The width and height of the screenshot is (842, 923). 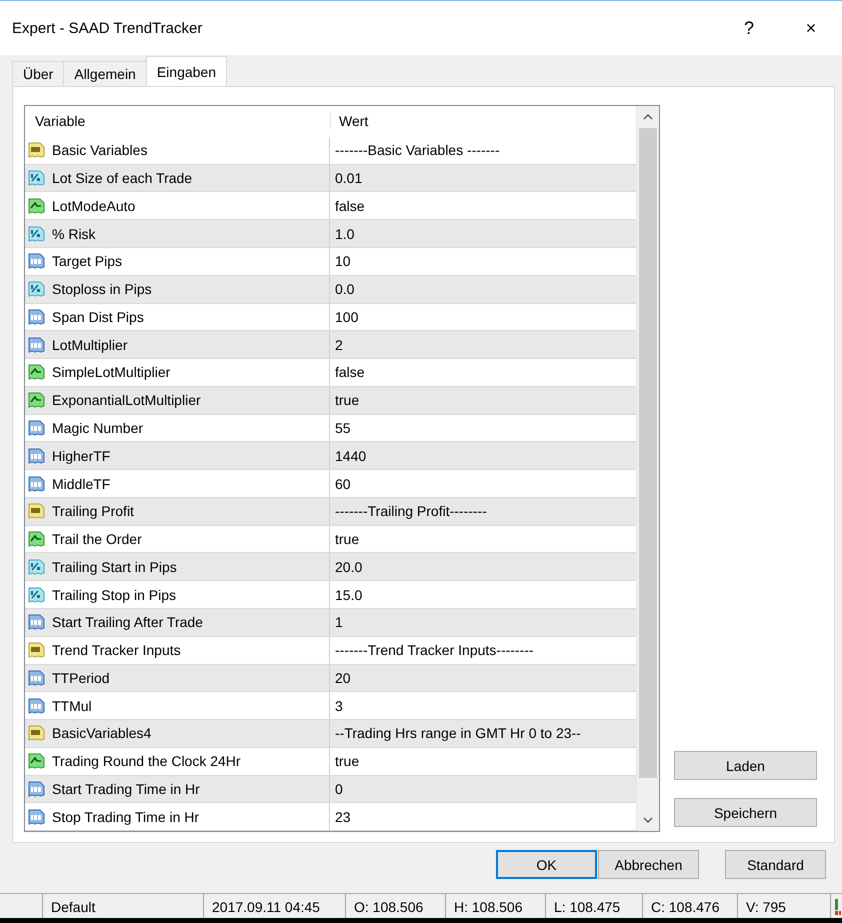 I want to click on scroll-thumb, so click(x=648, y=453).